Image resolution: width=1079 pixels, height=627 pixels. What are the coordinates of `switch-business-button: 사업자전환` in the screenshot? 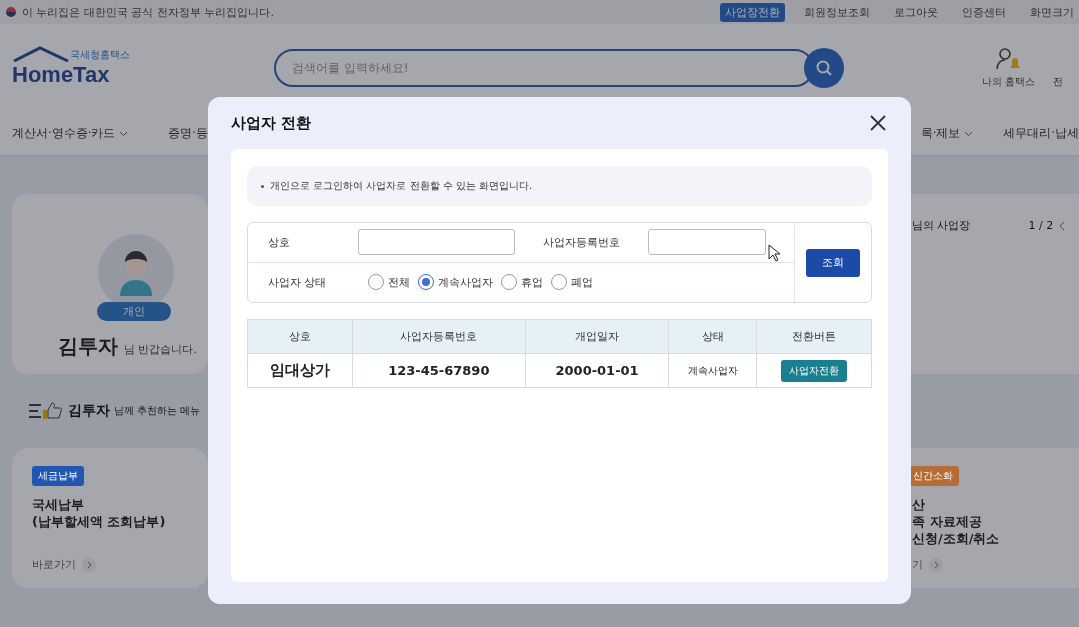 It's located at (814, 370).